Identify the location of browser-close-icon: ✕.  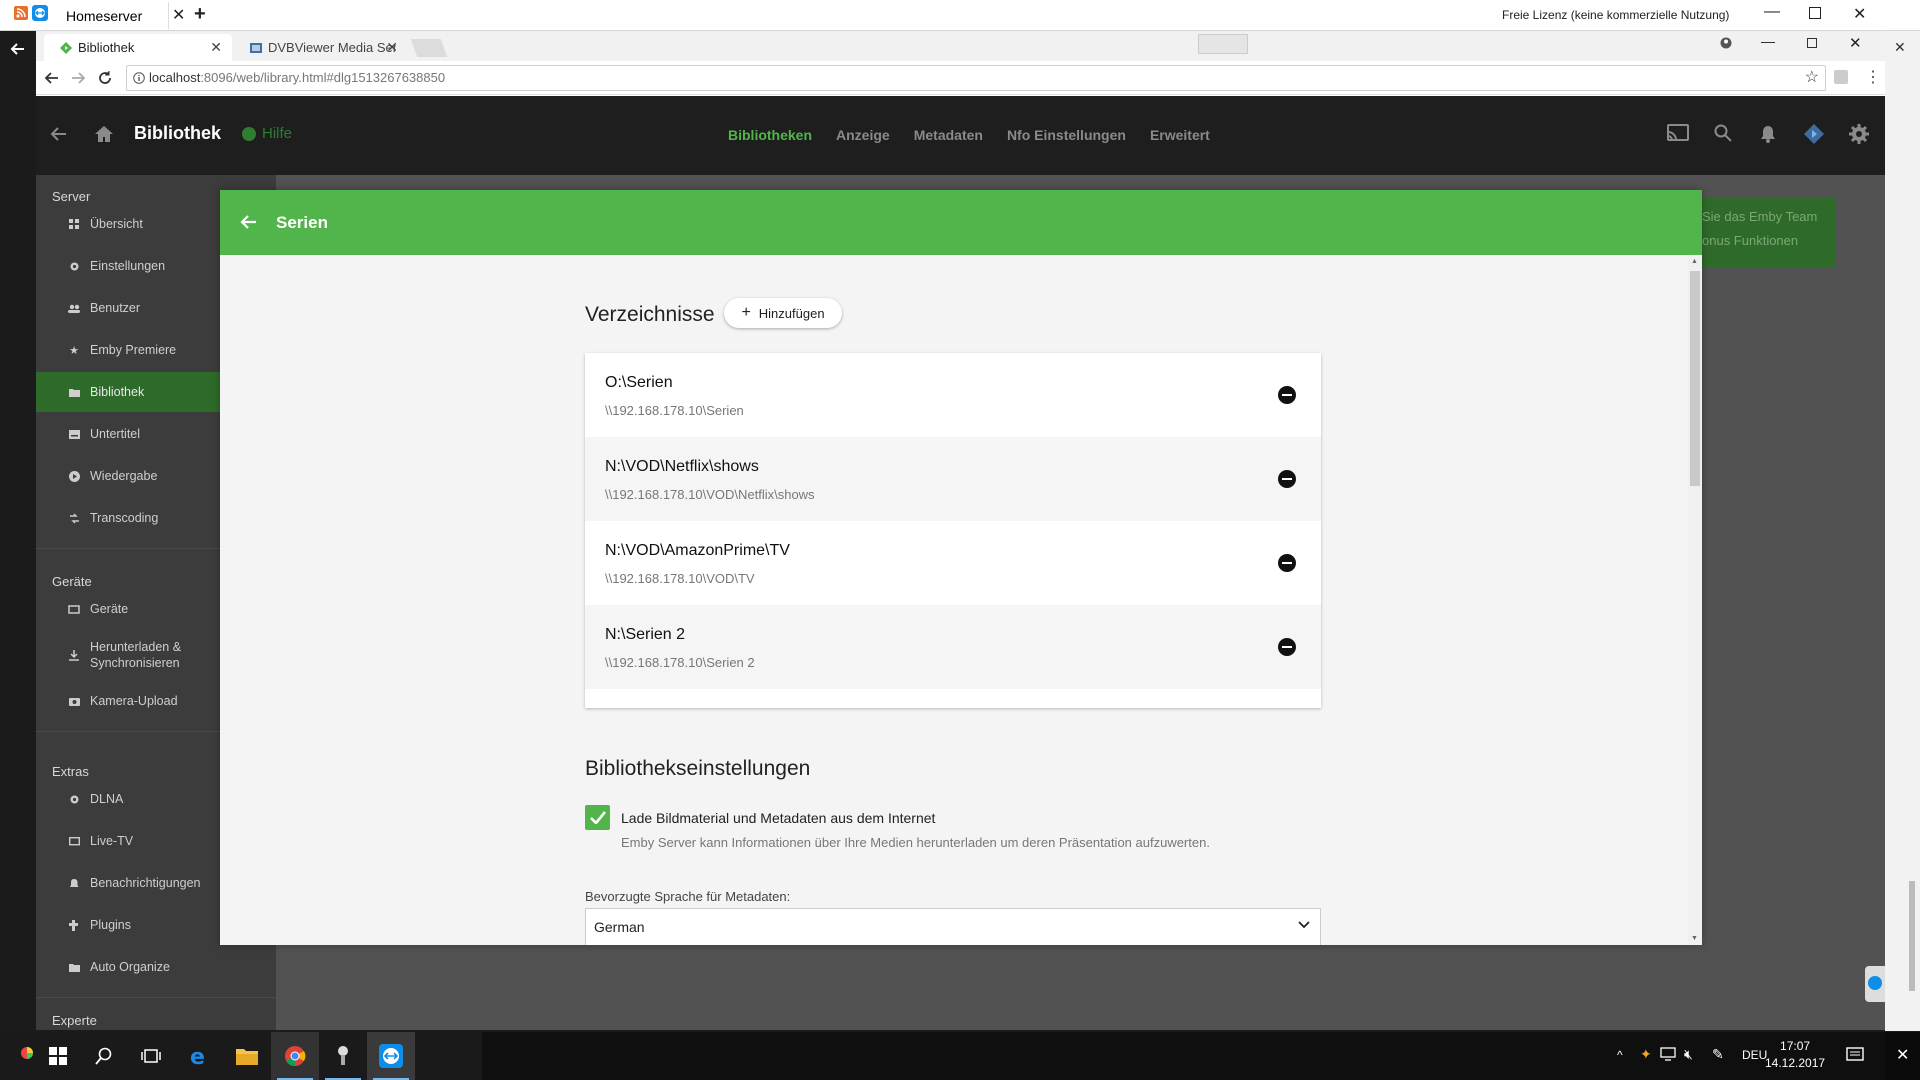
(1855, 43).